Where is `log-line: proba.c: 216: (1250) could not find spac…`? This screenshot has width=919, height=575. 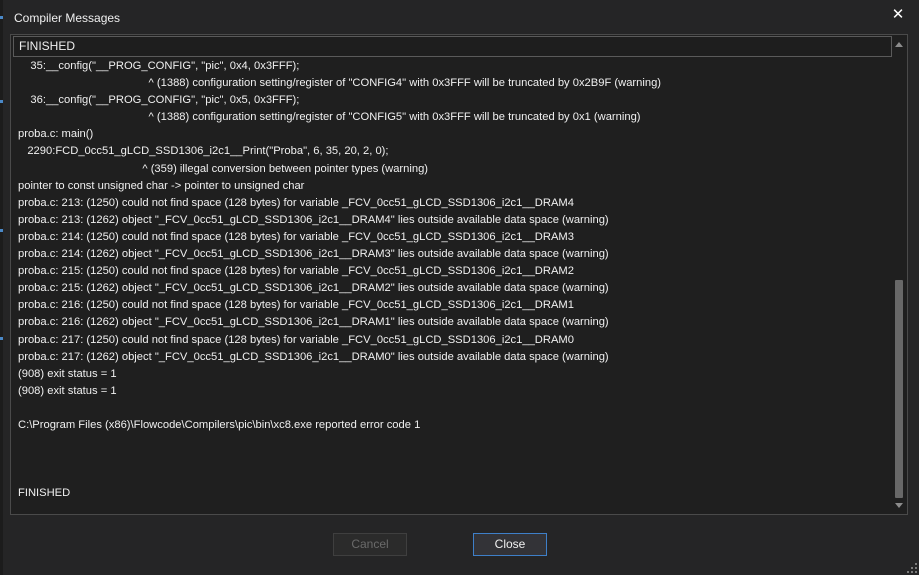
log-line: proba.c: 216: (1250) could not find spac… is located at coordinates (296, 305).